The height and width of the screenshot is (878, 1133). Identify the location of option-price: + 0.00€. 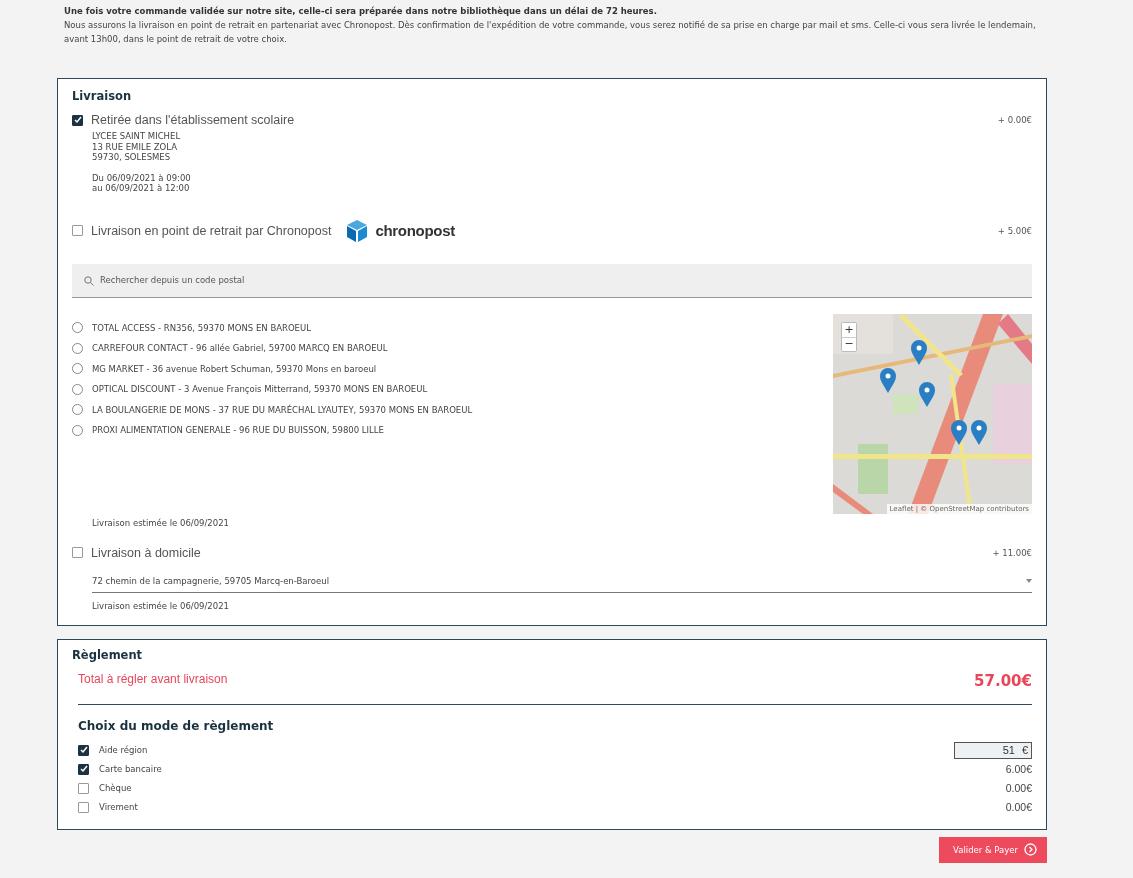
(1014, 120).